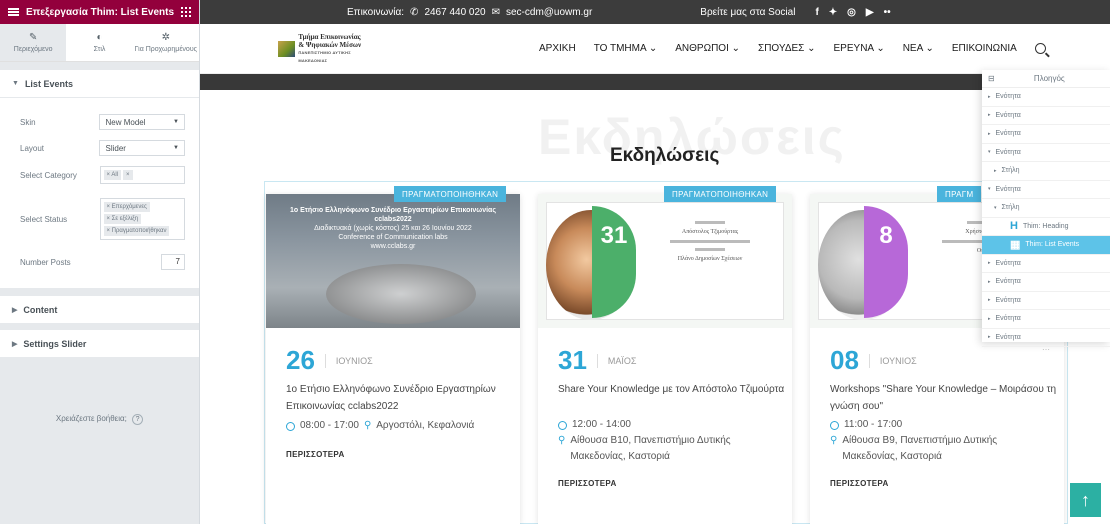 This screenshot has width=1110, height=524. Describe the element at coordinates (186, 12) in the screenshot. I see `widgets-grid-icon` at that location.